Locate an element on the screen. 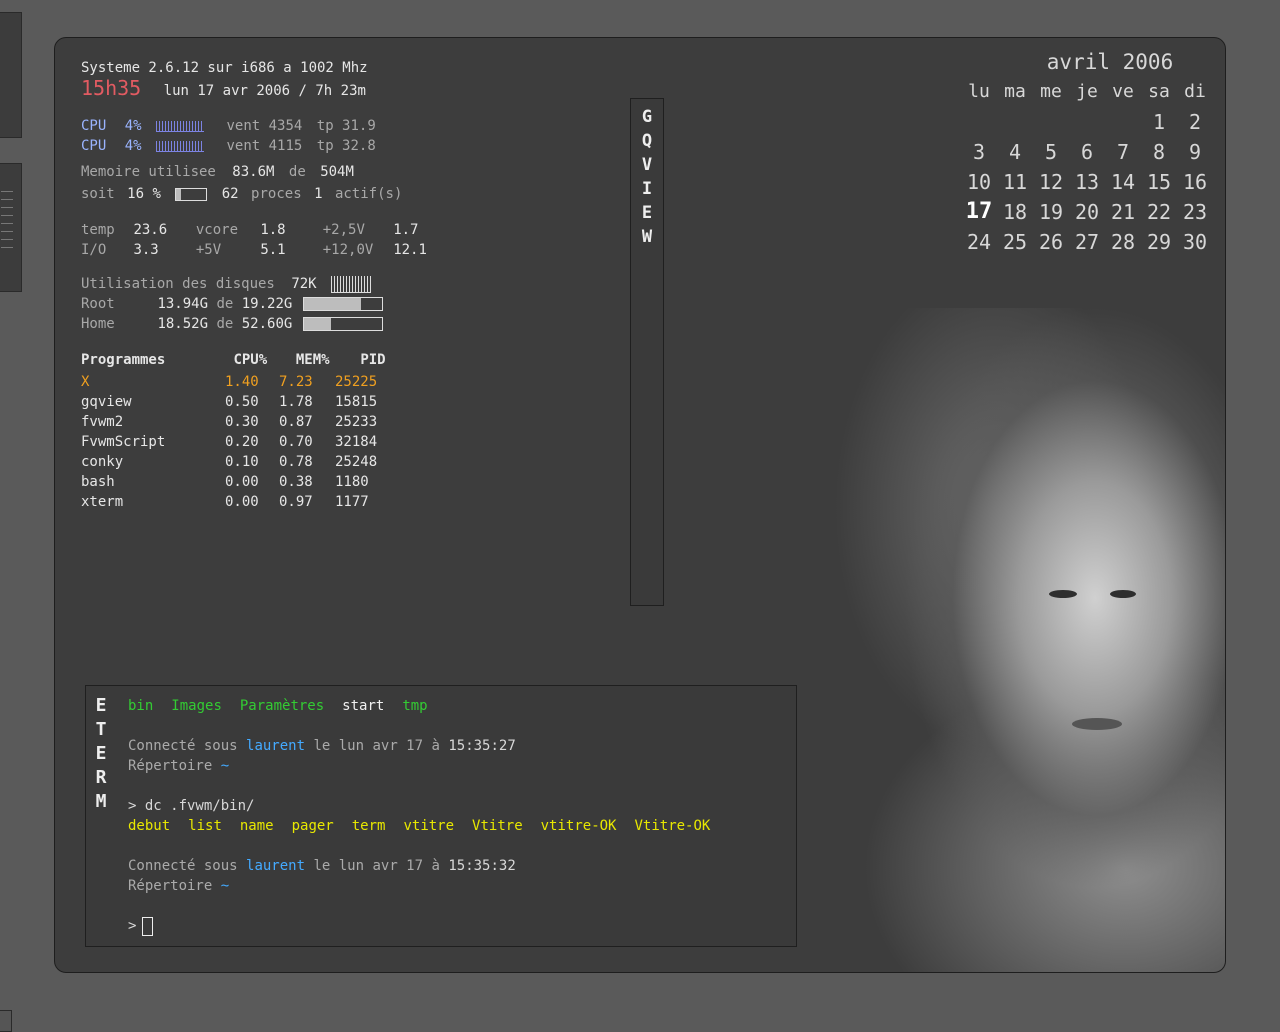  calendar-day: 22 is located at coordinates (1159, 212).